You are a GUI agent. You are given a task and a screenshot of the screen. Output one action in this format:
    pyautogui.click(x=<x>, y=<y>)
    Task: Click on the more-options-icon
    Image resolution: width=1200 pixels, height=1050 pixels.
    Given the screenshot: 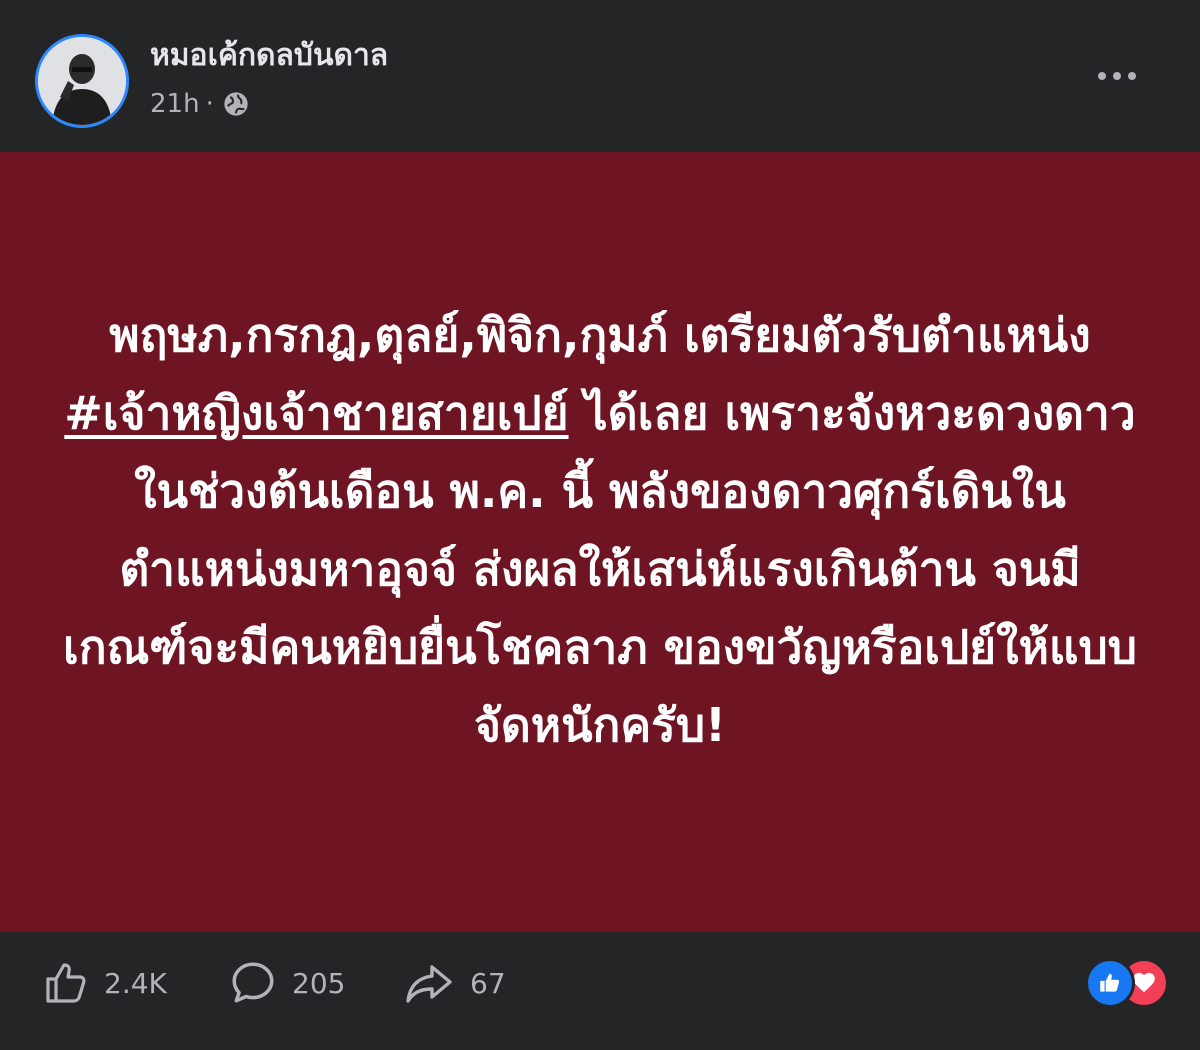 What is the action you would take?
    pyautogui.click(x=1117, y=76)
    